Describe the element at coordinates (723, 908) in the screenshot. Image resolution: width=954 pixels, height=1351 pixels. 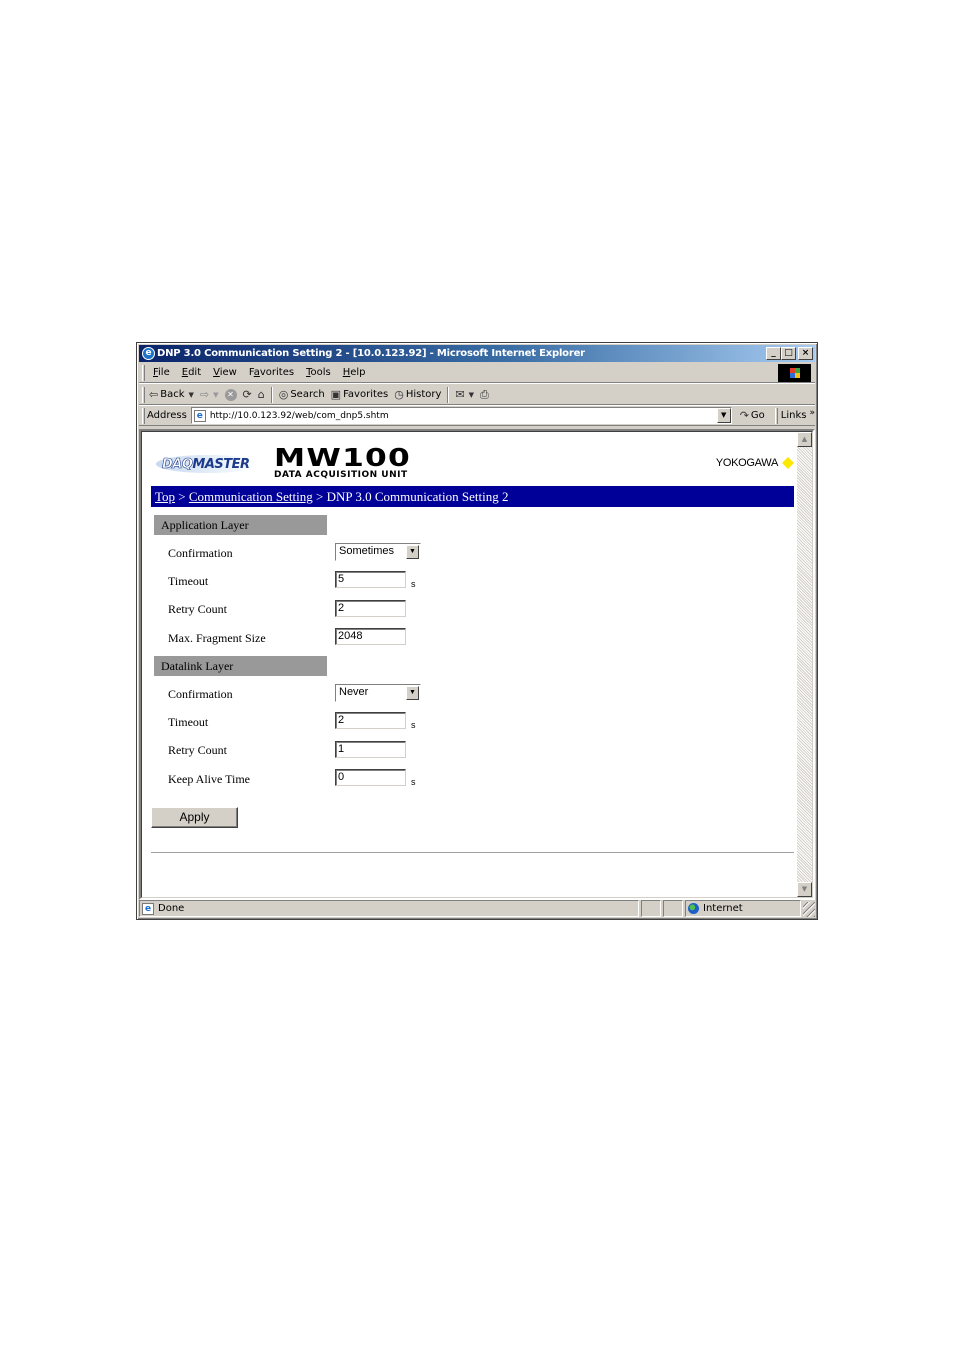
I see `zone-text: Internet` at that location.